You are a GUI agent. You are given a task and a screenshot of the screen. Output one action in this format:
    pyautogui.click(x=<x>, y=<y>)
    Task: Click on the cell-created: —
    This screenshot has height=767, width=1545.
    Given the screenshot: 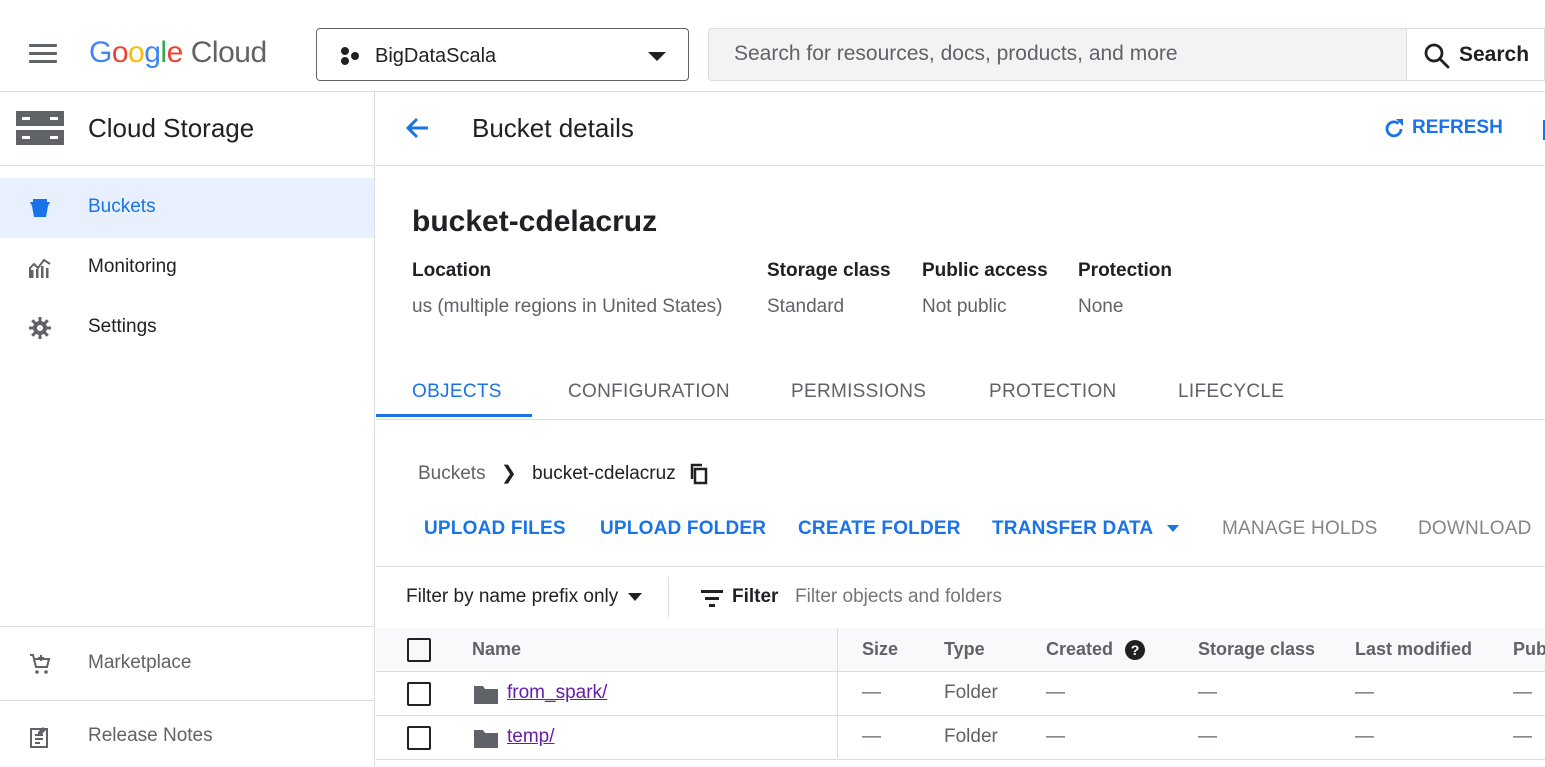 What is the action you would take?
    pyautogui.click(x=1055, y=736)
    